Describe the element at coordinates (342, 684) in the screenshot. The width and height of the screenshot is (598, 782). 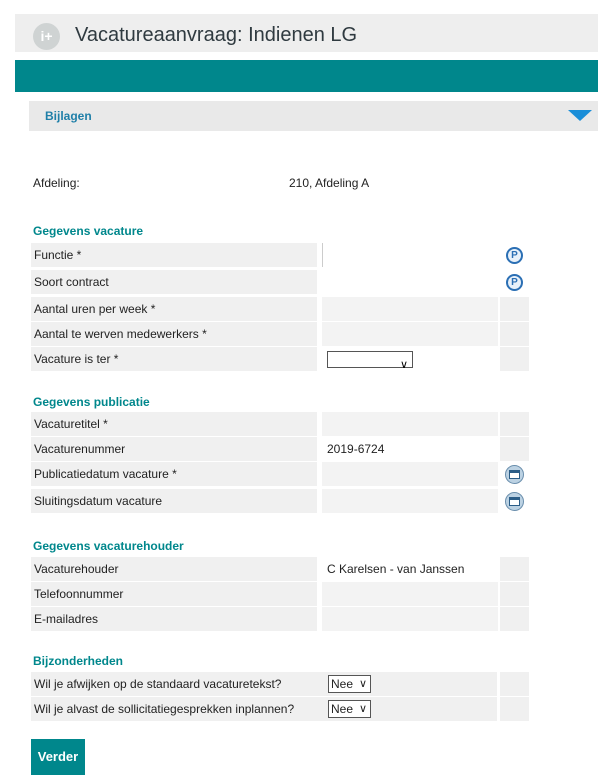
I see `afwijken-select-value: Nee` at that location.